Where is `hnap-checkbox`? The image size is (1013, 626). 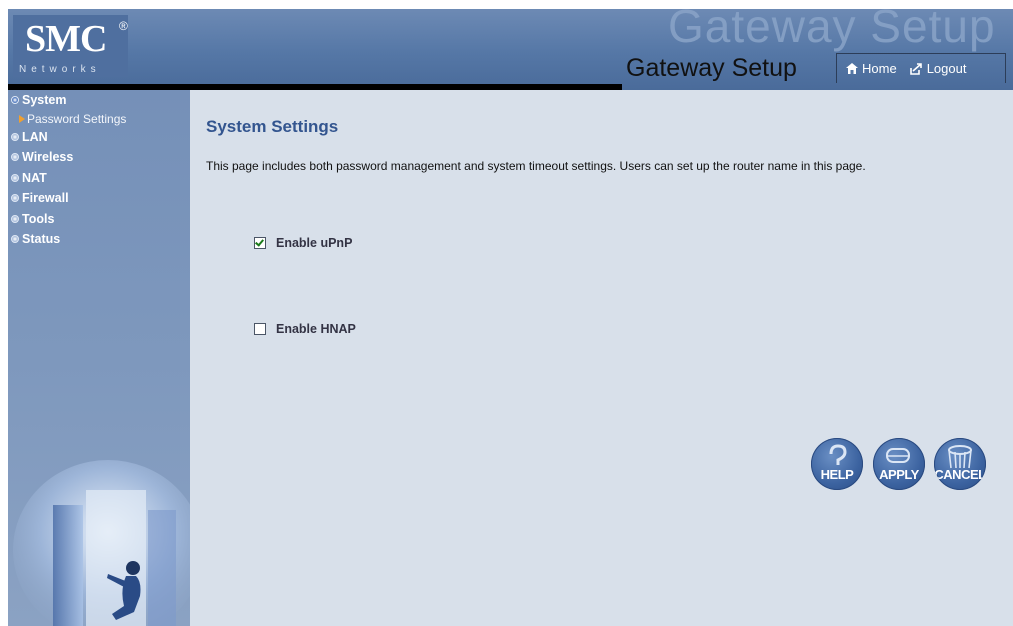
hnap-checkbox is located at coordinates (260, 329).